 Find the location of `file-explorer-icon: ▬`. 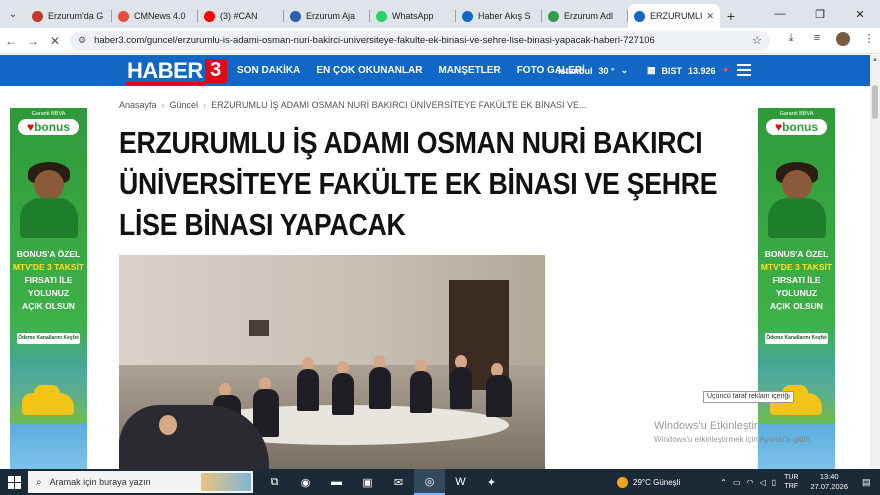

file-explorer-icon: ▬ is located at coordinates (336, 482).